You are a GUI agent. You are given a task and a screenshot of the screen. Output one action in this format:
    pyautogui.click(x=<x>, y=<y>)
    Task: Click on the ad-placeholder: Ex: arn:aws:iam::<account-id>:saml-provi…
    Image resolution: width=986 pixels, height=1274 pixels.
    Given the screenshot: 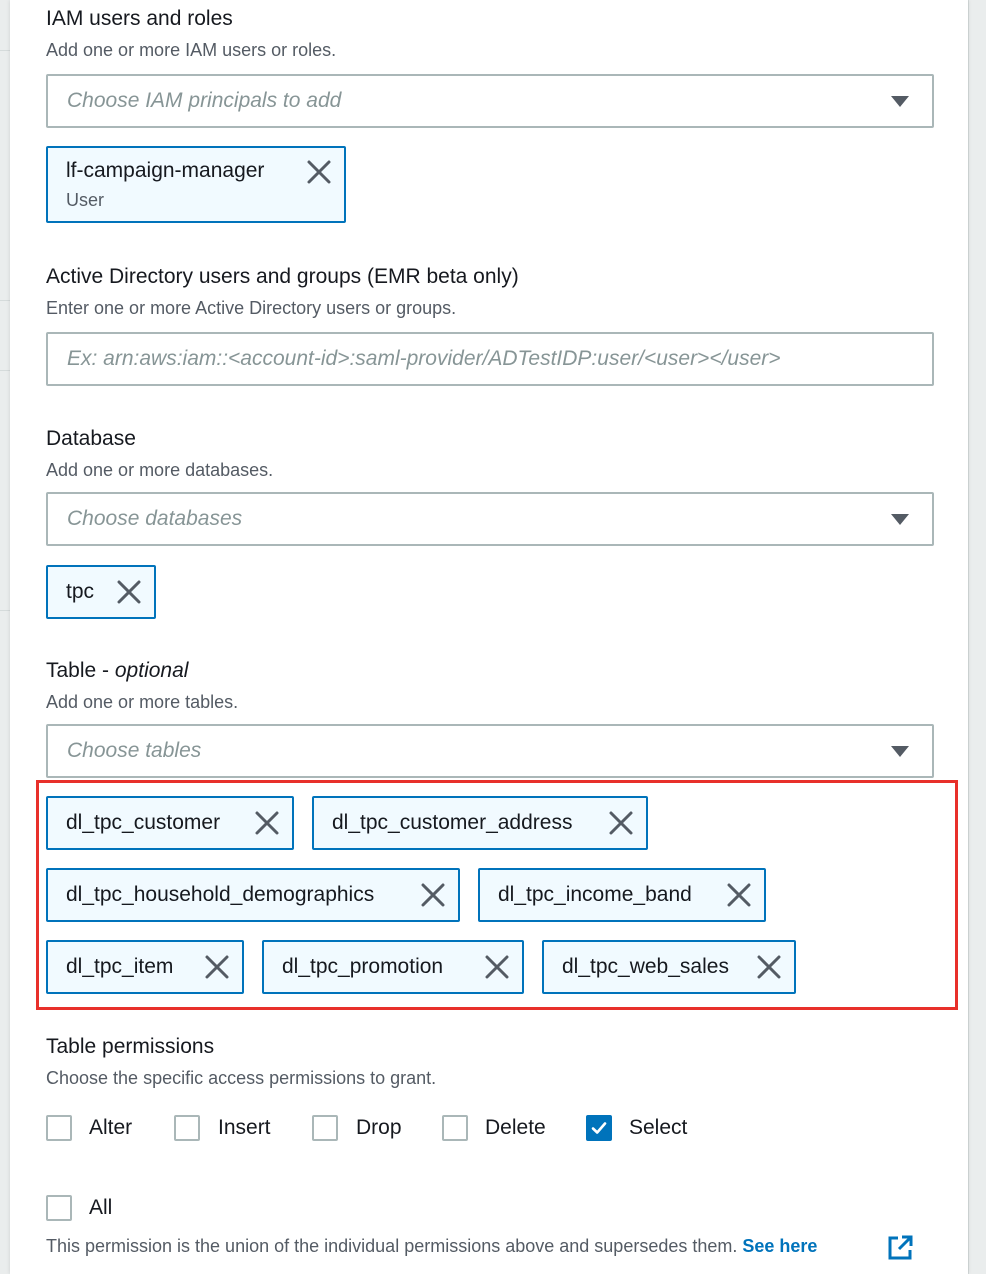 What is the action you would take?
    pyautogui.click(x=424, y=358)
    